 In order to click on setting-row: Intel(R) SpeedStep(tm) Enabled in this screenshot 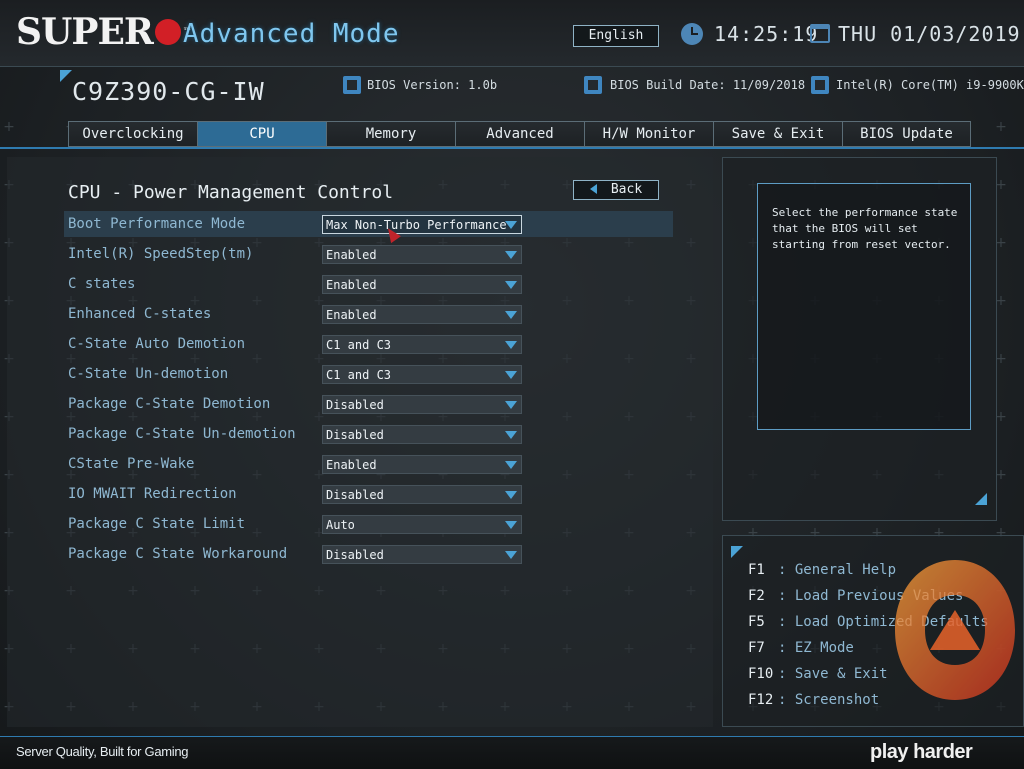, I will do `click(368, 254)`.